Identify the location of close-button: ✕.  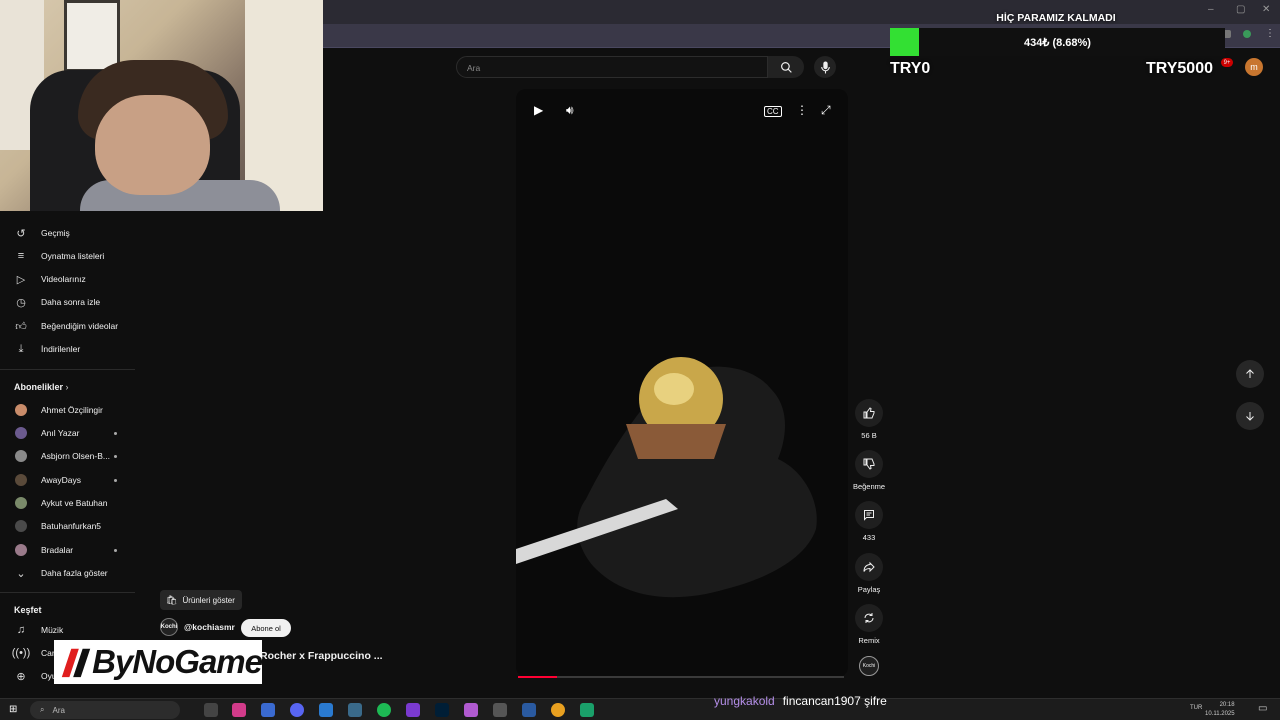
(1266, 9).